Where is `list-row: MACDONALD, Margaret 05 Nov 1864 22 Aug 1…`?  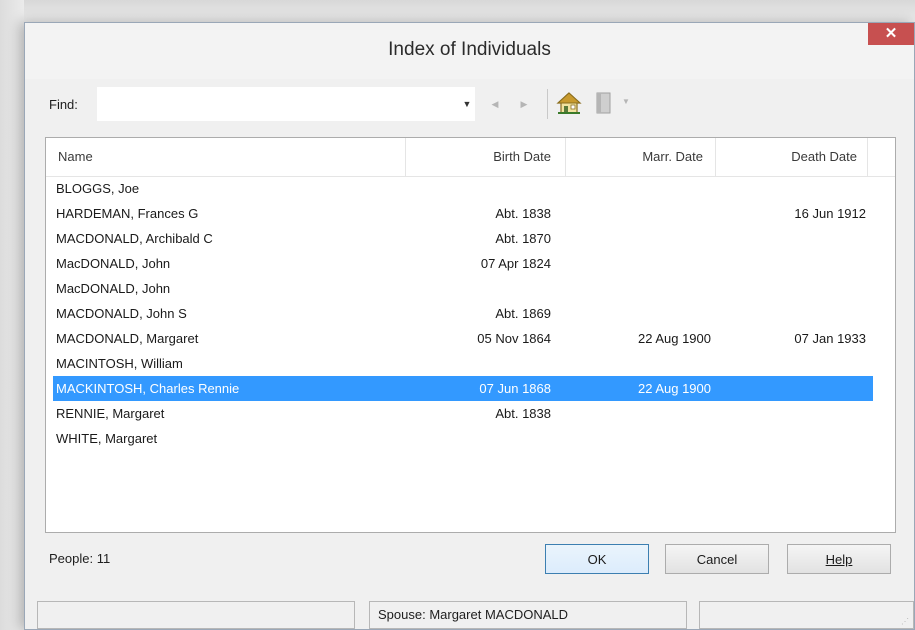
list-row: MACDONALD, Margaret 05 Nov 1864 22 Aug 1… is located at coordinates (463, 338).